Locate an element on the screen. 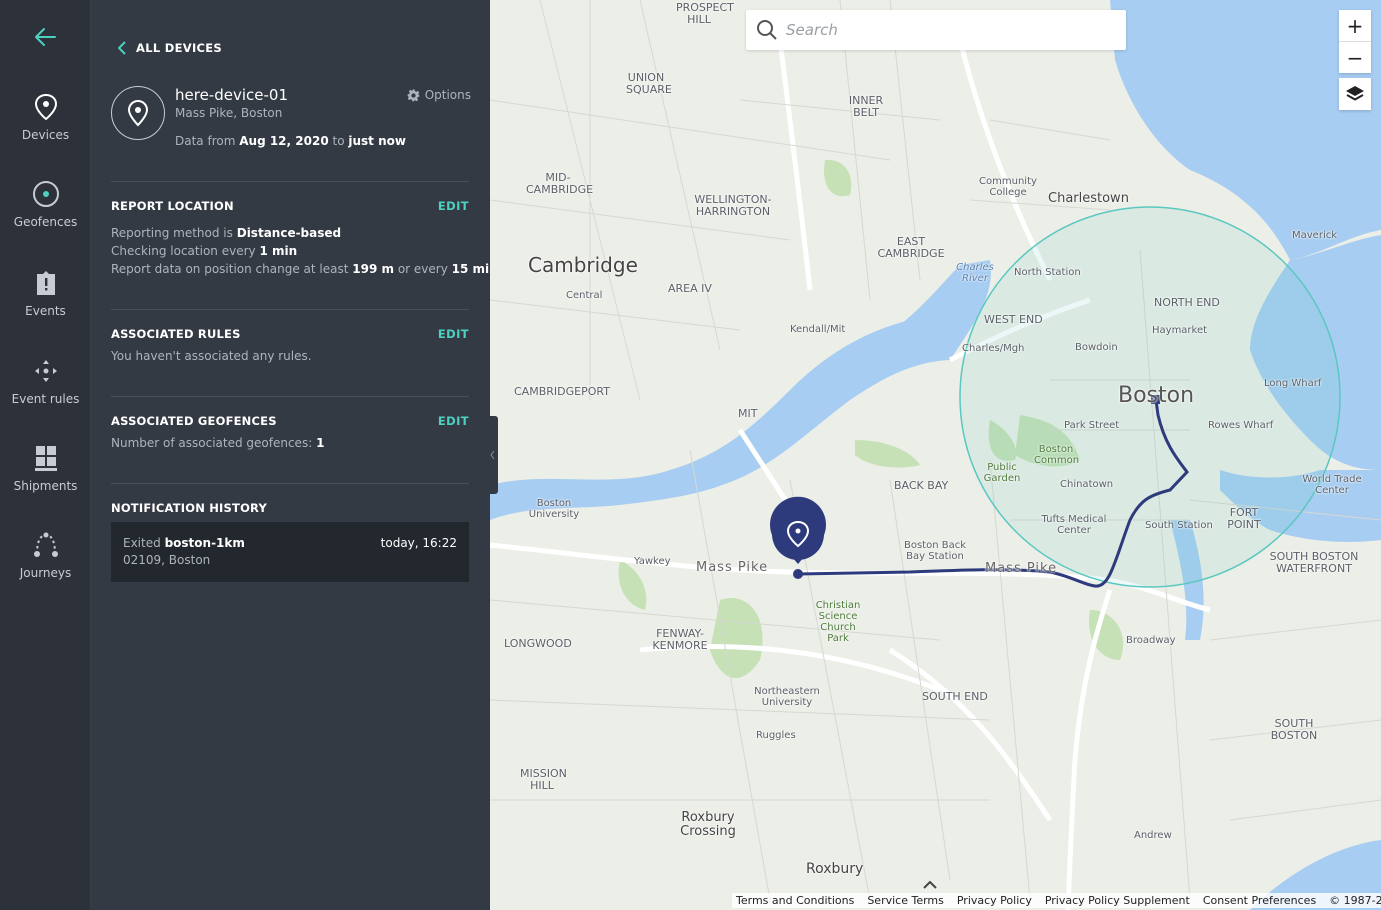 The image size is (1381, 910). zoom-out-button: − is located at coordinates (1355, 57).